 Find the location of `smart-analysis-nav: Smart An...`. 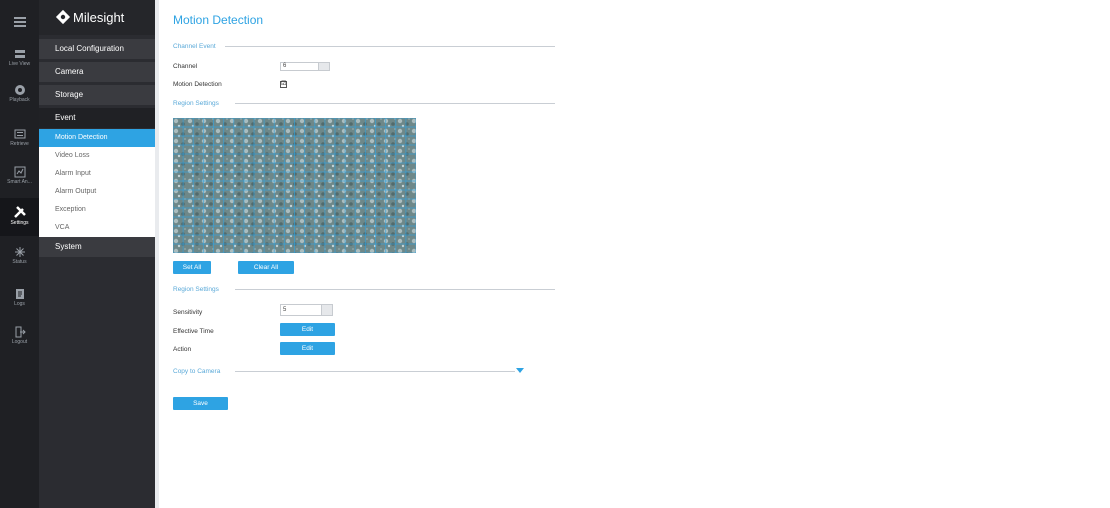

smart-analysis-nav: Smart An... is located at coordinates (19, 182).